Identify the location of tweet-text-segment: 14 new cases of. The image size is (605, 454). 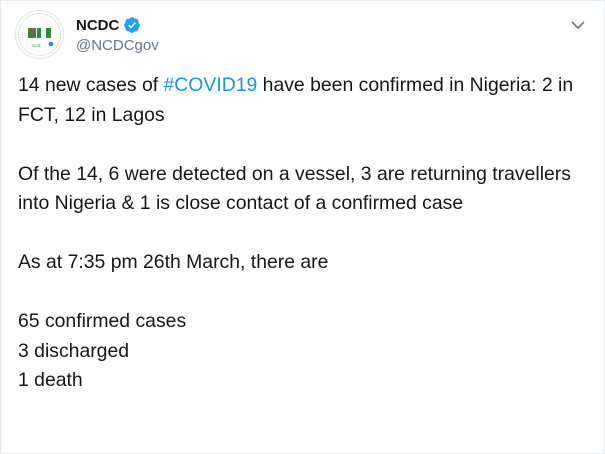
(91, 85).